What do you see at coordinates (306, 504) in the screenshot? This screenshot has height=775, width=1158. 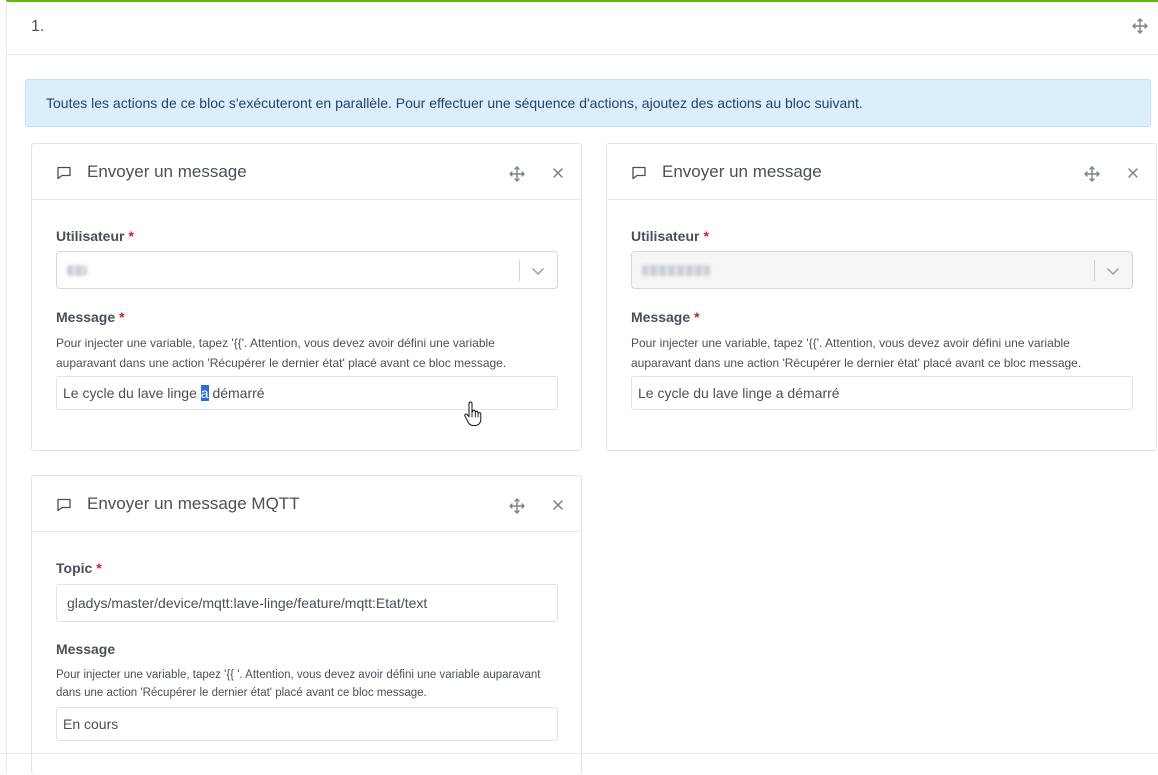 I see `card-header: Envoyer un message MQTT` at bounding box center [306, 504].